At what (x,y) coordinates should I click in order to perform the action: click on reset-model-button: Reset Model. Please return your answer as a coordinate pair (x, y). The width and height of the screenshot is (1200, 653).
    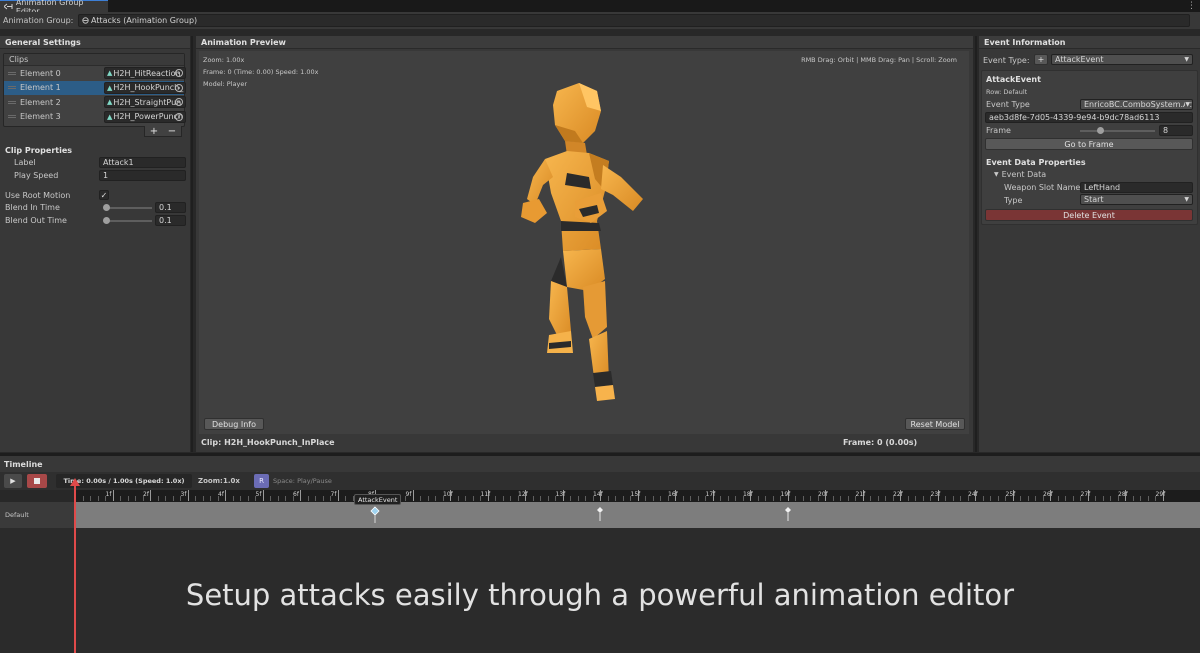
    Looking at the image, I should click on (935, 424).